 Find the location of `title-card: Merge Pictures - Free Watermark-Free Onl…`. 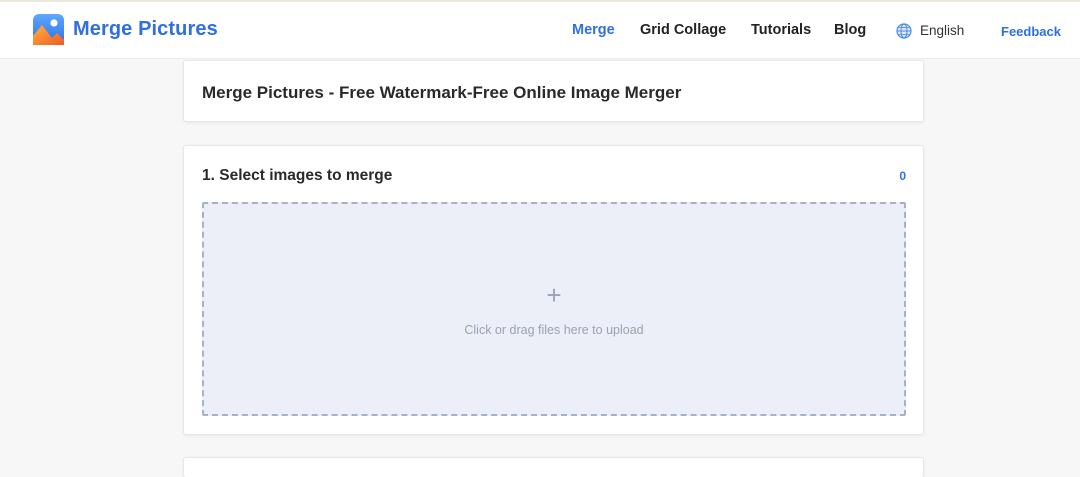

title-card: Merge Pictures - Free Watermark-Free Onl… is located at coordinates (553, 91).